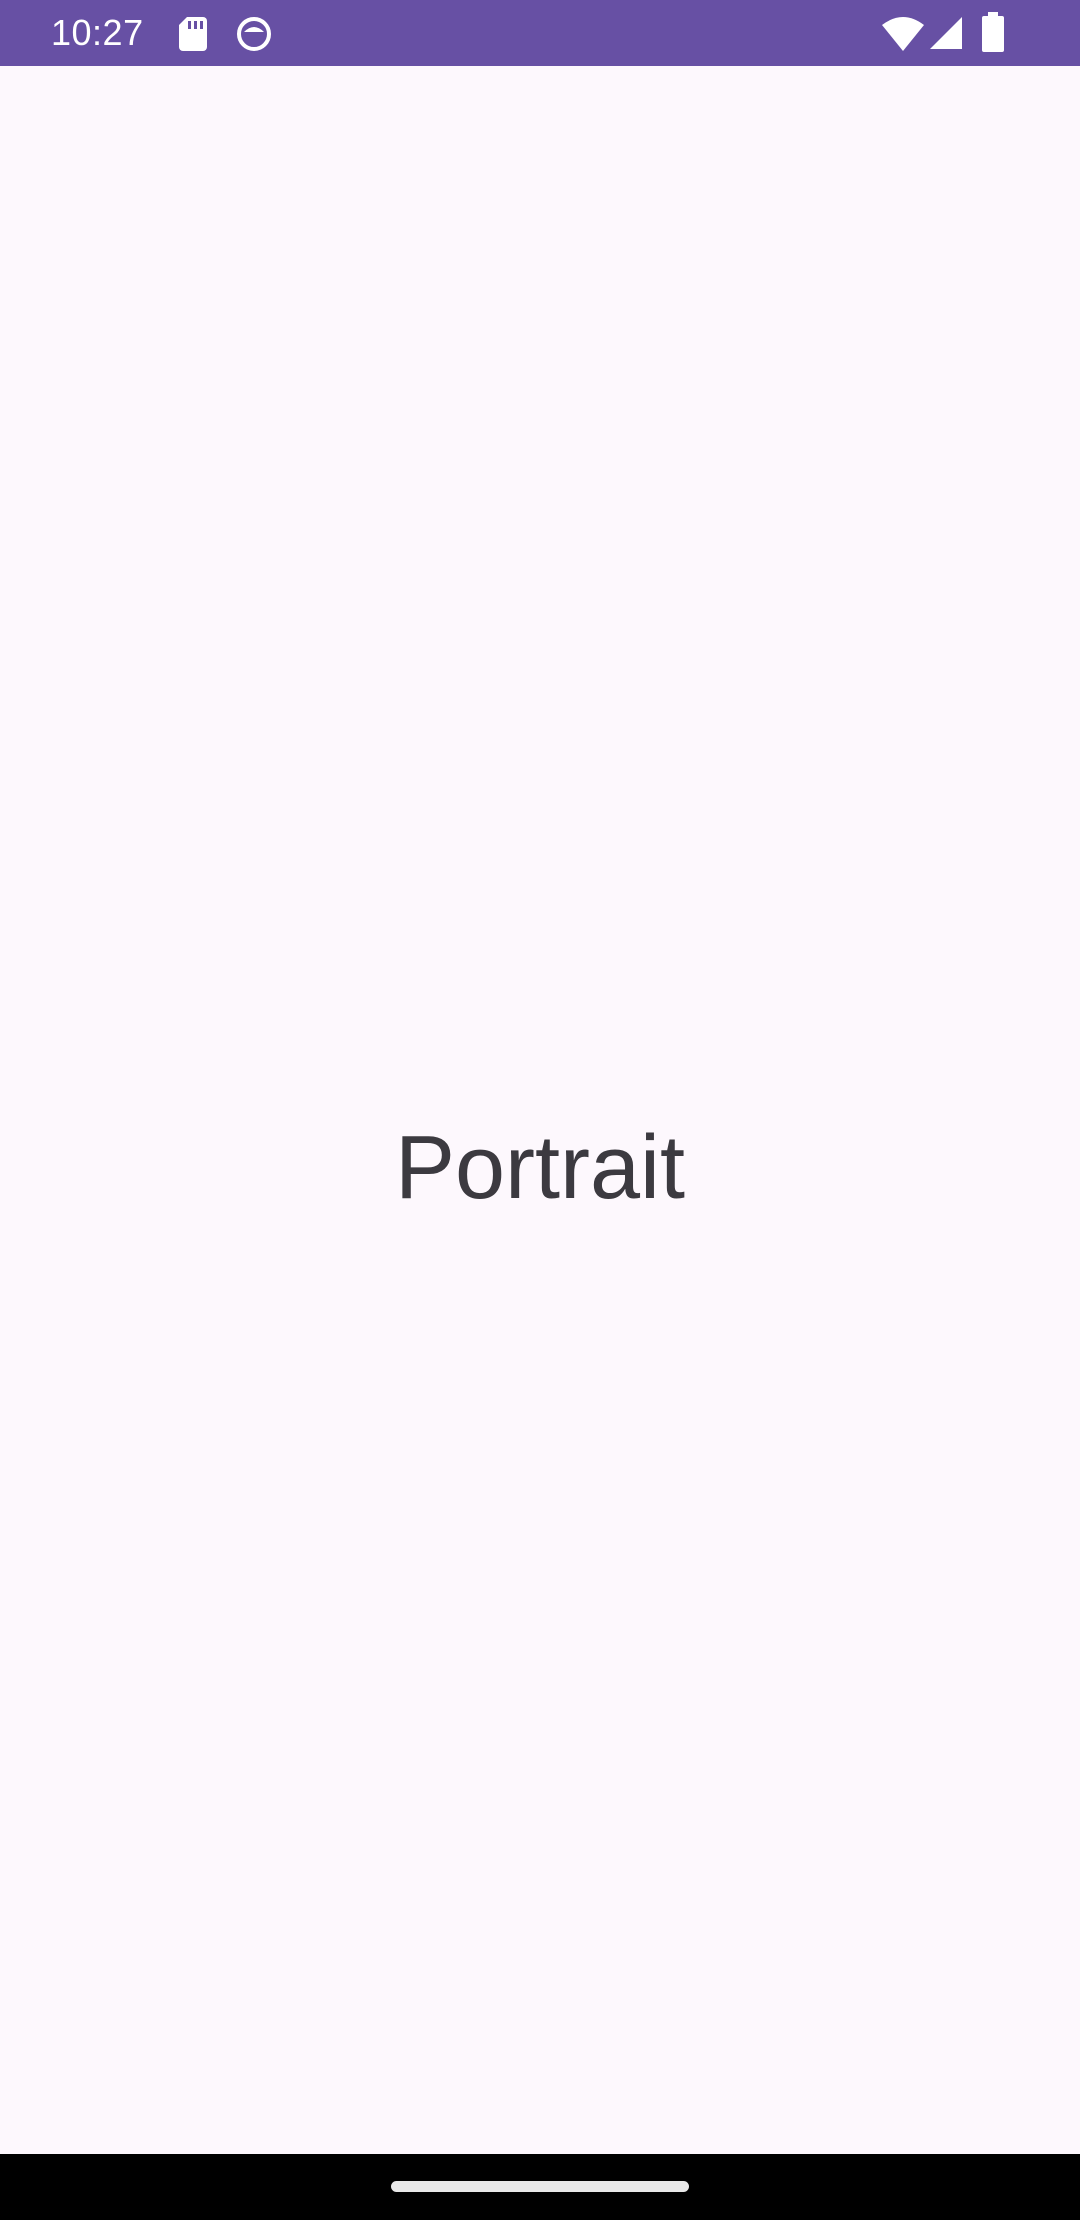 The height and width of the screenshot is (2220, 1080). I want to click on navigation-bar, so click(540, 2187).